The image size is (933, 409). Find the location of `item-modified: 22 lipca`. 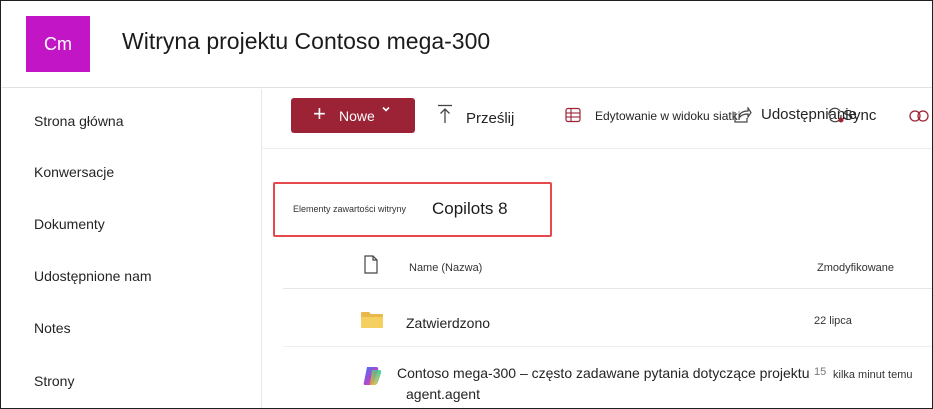

item-modified: 22 lipca is located at coordinates (833, 321).